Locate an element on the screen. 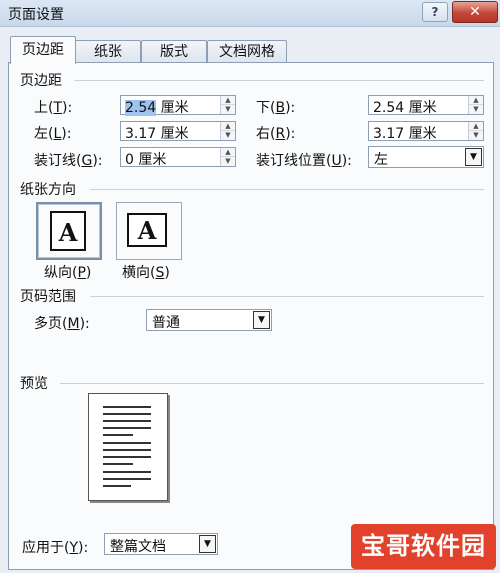 The image size is (500, 573). landscape-label: 横向(S) is located at coordinates (146, 272).